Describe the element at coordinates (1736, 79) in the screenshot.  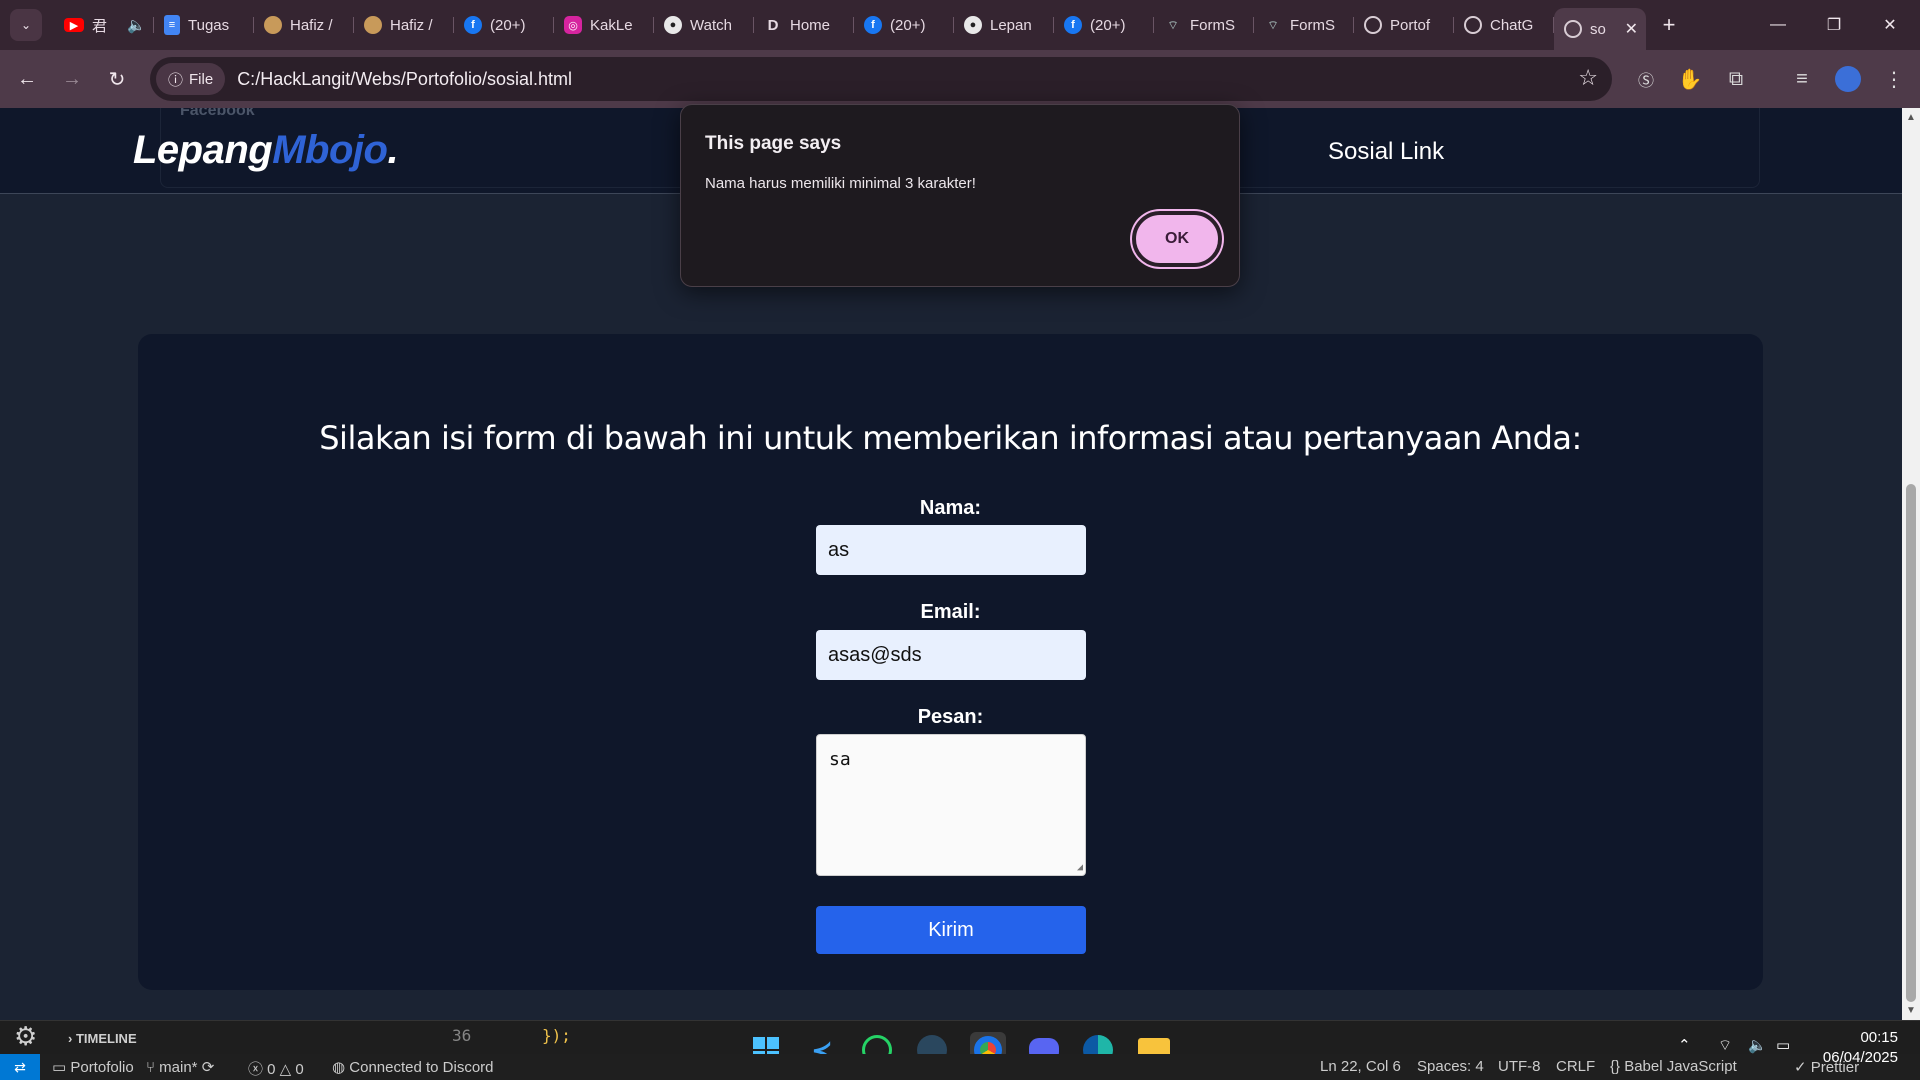
I see `extensions-puzzle-icon: ⧉` at that location.